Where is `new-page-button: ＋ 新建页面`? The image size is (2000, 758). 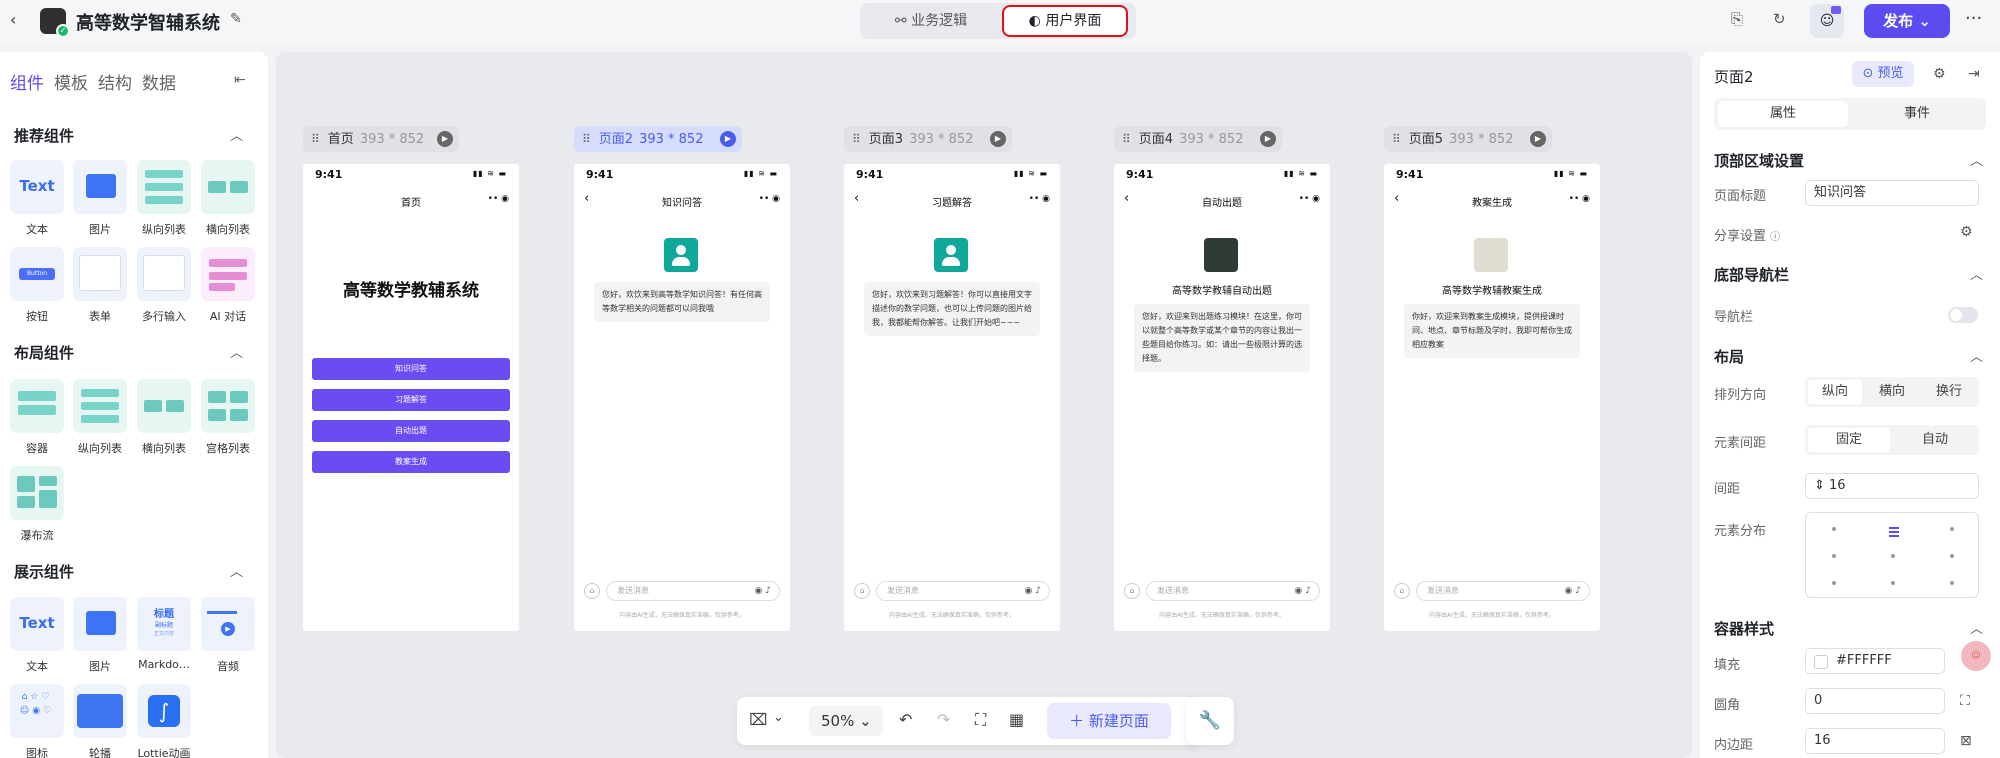 new-page-button: ＋ 新建页面 is located at coordinates (1109, 721).